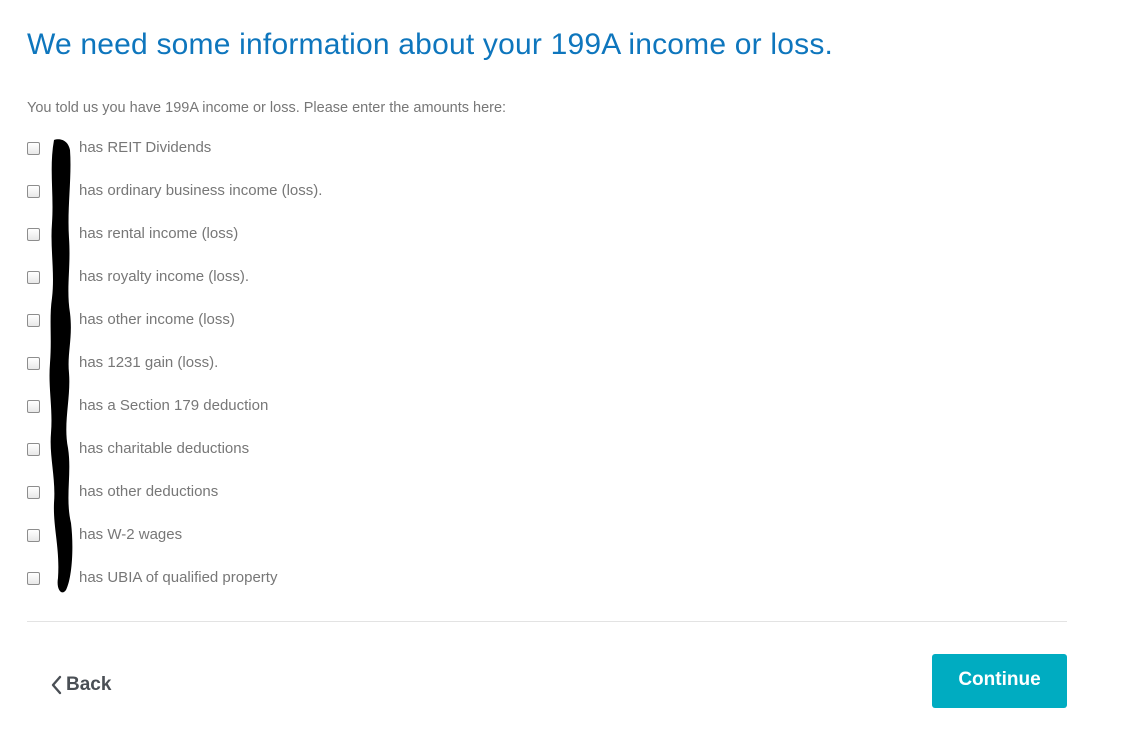 The width and height of the screenshot is (1132, 753). What do you see at coordinates (33, 363) in the screenshot?
I see `checkbox-1231-gain` at bounding box center [33, 363].